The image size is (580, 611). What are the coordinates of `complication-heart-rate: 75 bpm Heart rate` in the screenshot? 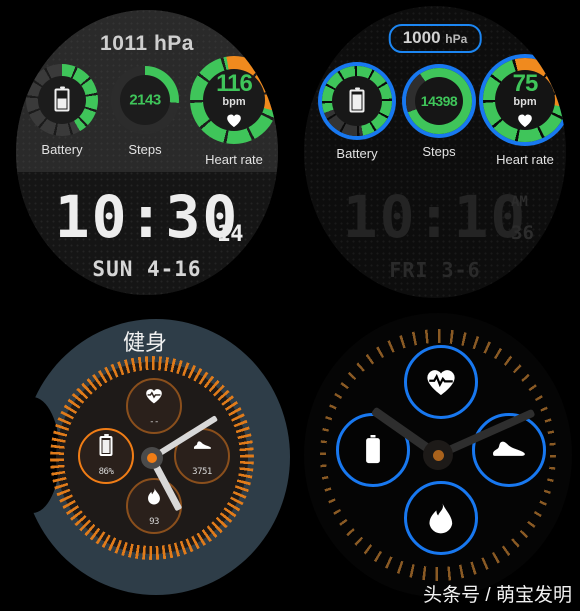 It's located at (522, 110).